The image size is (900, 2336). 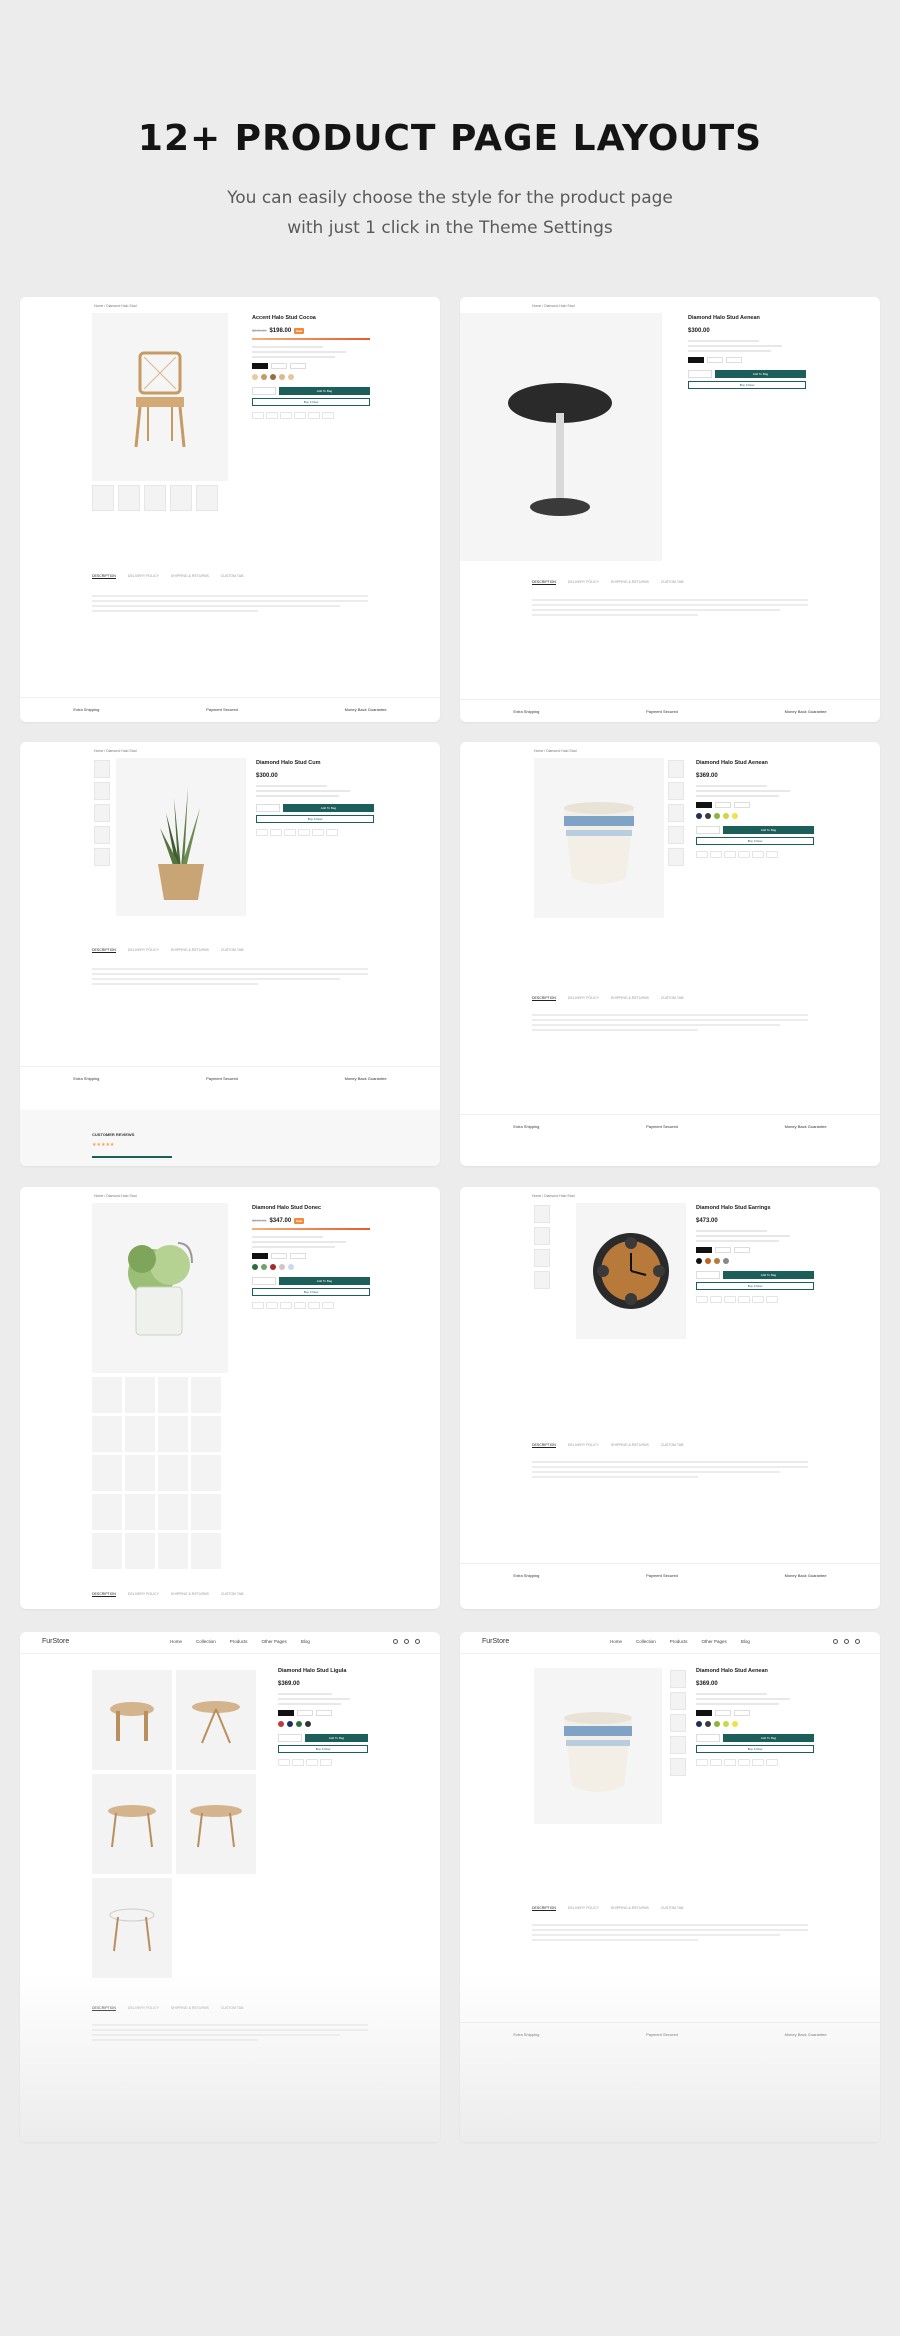 What do you see at coordinates (835, 1641) in the screenshot?
I see `search-icon` at bounding box center [835, 1641].